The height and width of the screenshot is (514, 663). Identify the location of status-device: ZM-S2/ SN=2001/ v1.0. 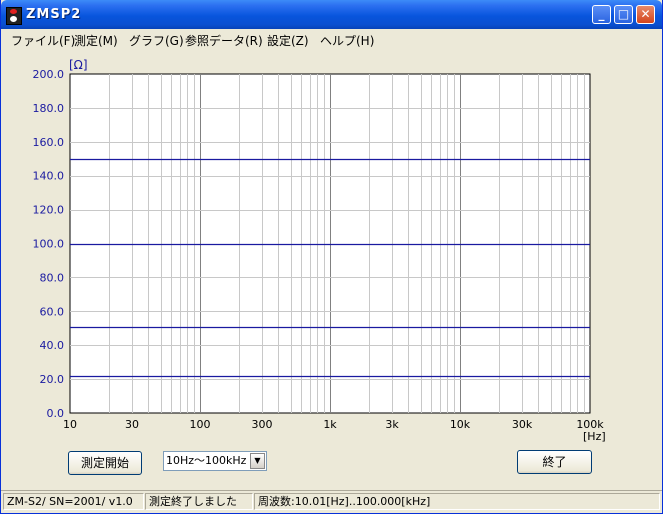
(73, 501).